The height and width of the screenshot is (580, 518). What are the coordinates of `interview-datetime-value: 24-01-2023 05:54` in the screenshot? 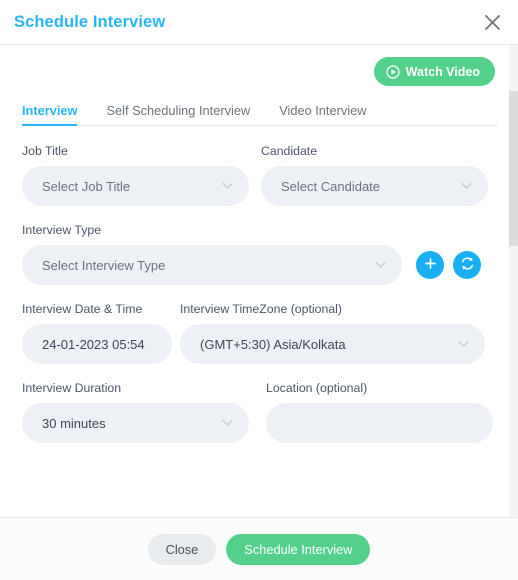 It's located at (93, 344).